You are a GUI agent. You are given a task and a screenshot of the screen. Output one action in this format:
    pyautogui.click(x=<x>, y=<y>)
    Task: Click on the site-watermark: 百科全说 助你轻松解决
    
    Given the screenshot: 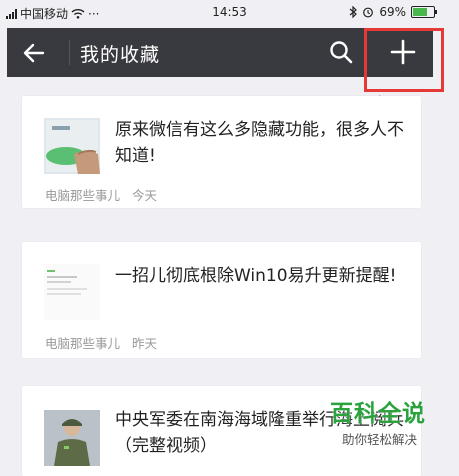 What is the action you would take?
    pyautogui.click(x=390, y=424)
    